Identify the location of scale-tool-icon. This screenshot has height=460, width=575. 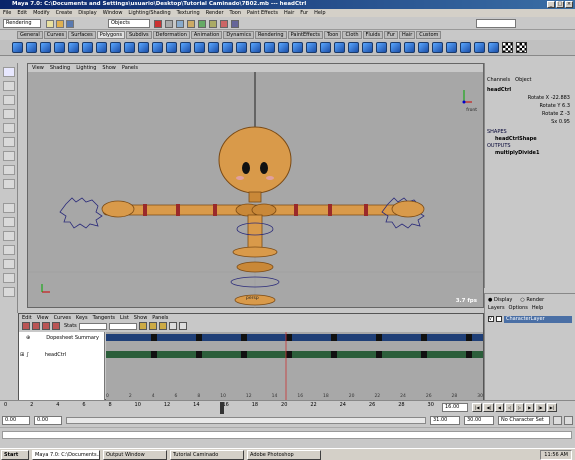
(9, 142).